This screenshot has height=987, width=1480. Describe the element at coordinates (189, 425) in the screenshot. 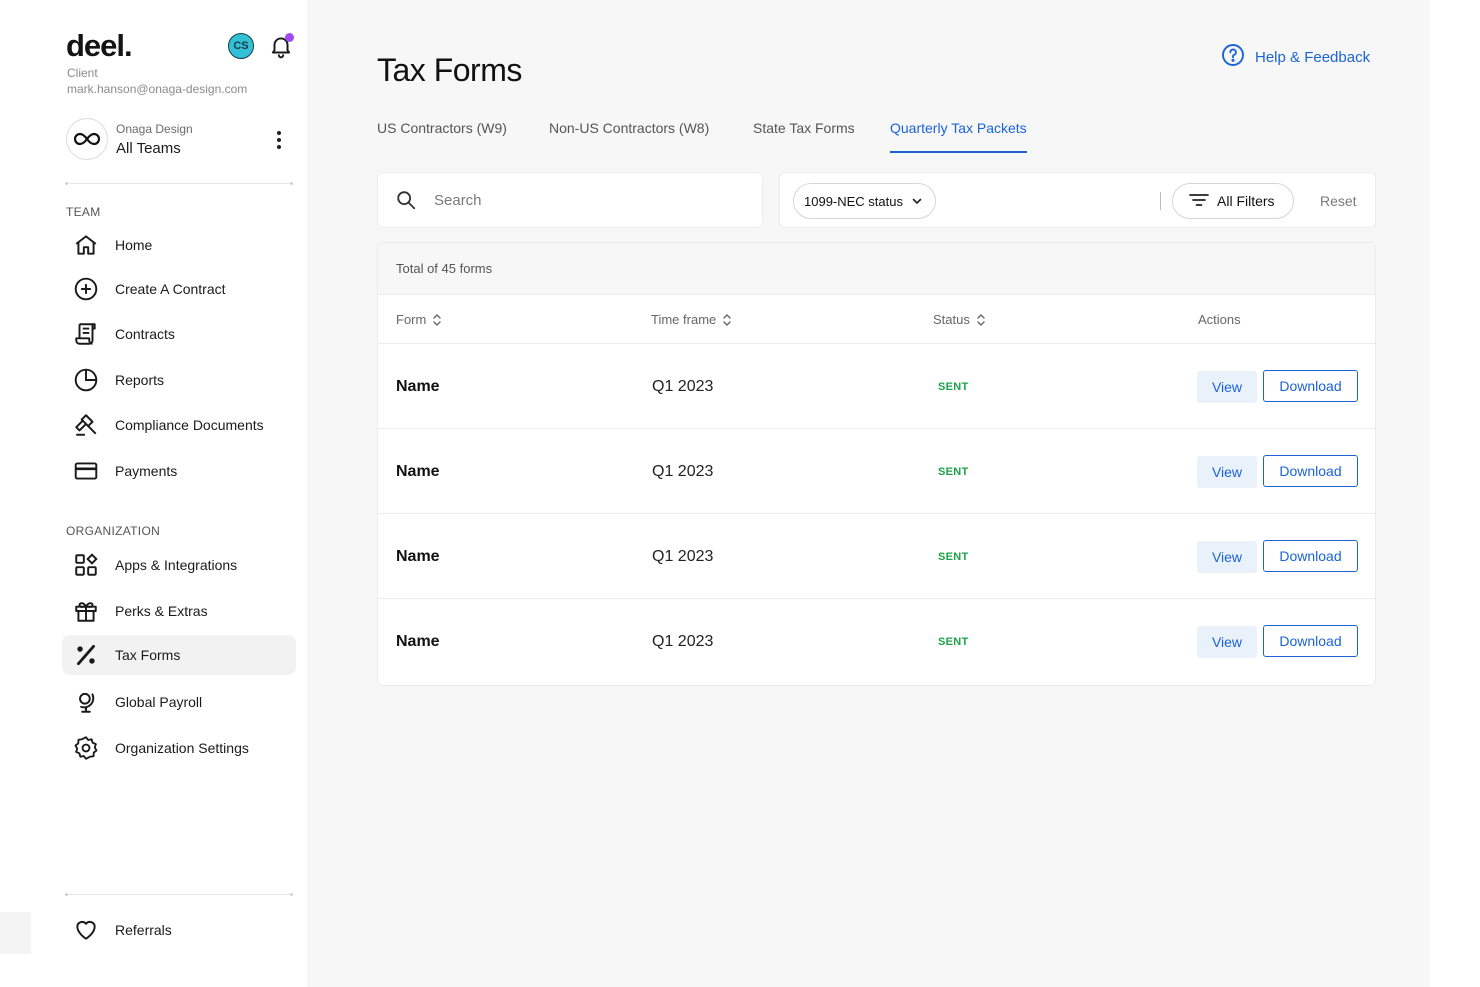

I see `sidebar-item-label: Compliance Documents` at that location.